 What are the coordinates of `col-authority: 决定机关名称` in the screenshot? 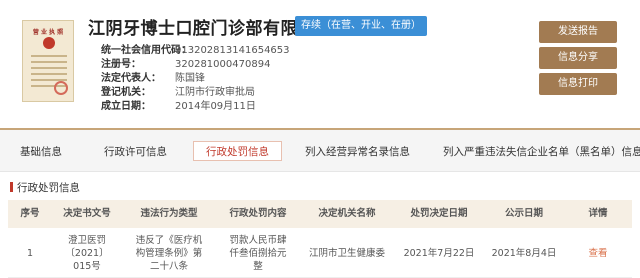 It's located at (347, 213).